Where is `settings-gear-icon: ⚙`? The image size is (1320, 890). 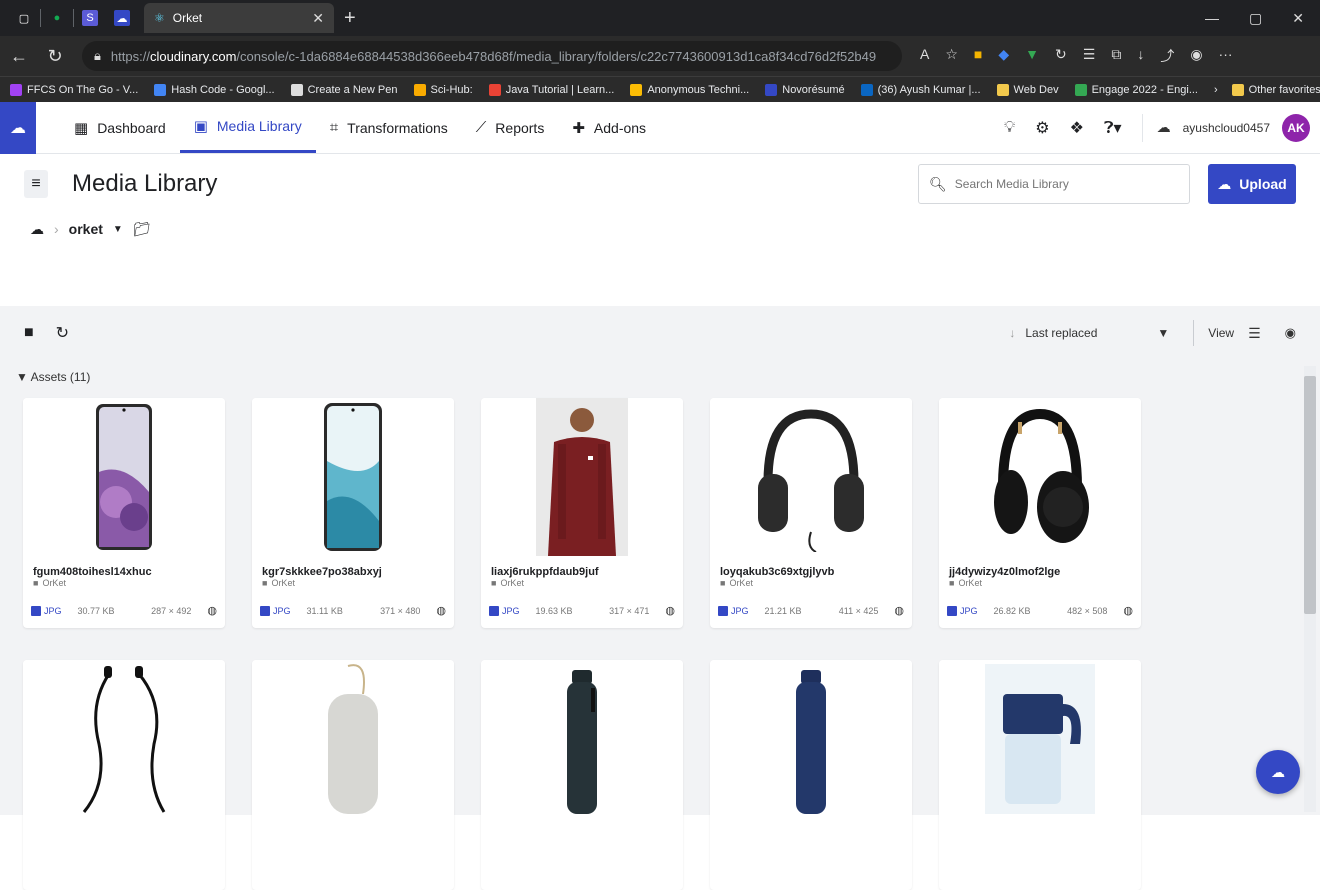
settings-gear-icon: ⚙ is located at coordinates (1042, 128).